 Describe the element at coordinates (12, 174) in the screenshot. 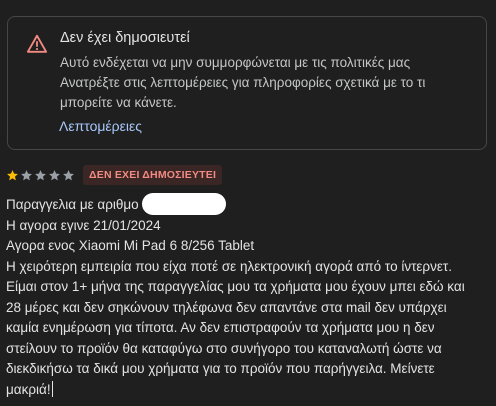

I see `star-filled-icon` at that location.